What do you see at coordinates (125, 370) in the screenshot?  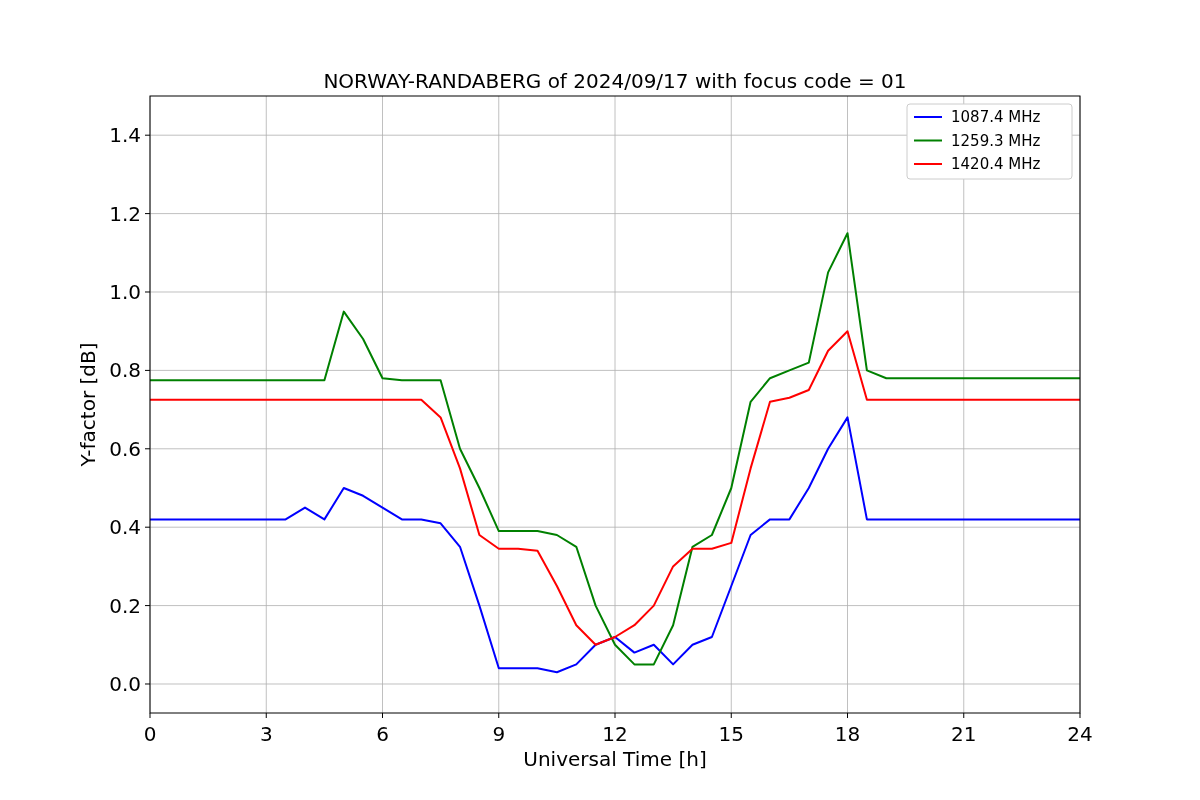 I see `y-tick-label: 0.8` at bounding box center [125, 370].